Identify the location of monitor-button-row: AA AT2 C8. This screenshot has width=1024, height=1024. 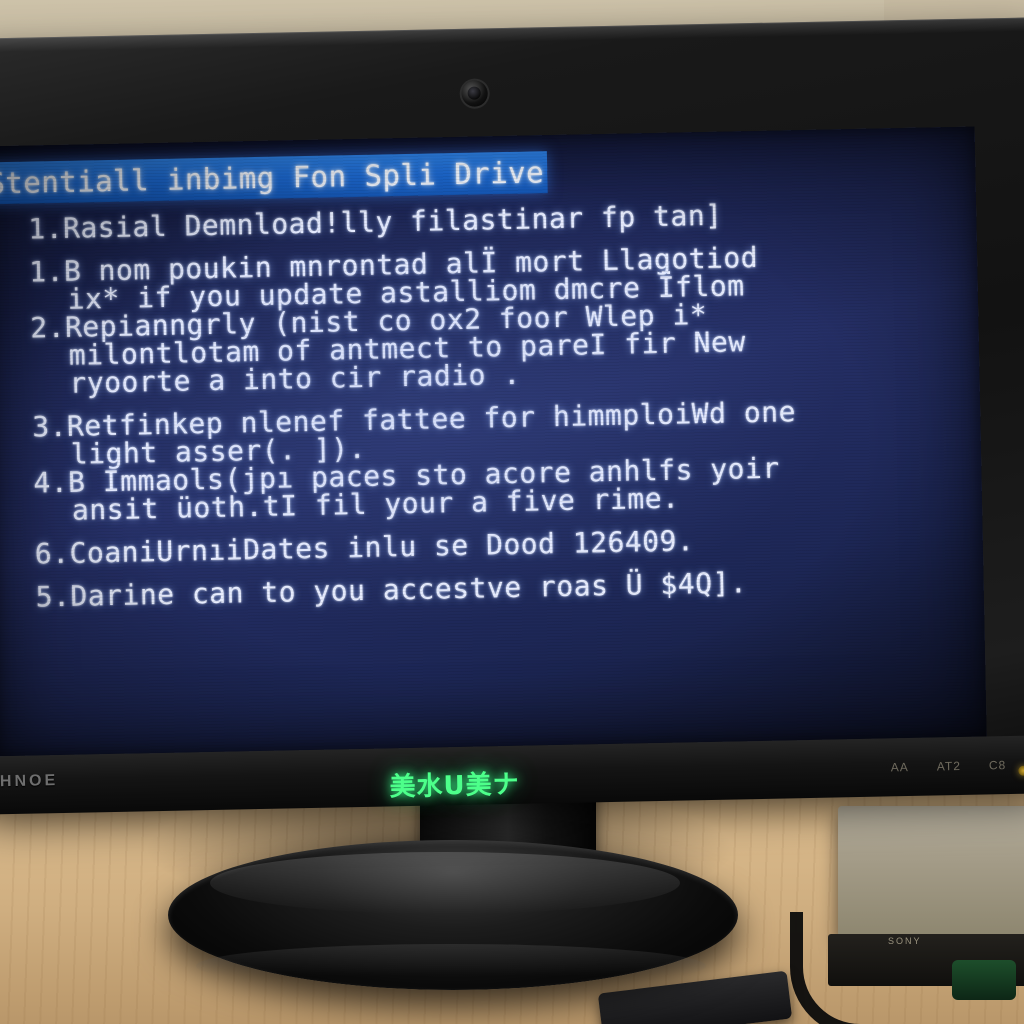
(949, 766).